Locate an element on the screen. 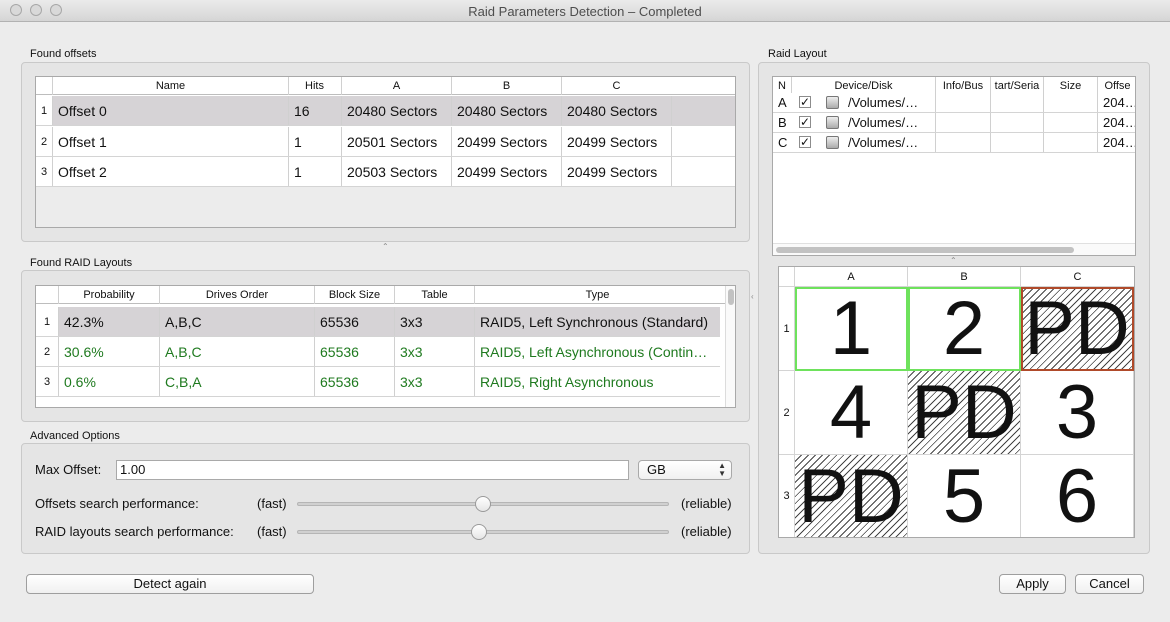  cancel-button: Cancel is located at coordinates (1109, 584).